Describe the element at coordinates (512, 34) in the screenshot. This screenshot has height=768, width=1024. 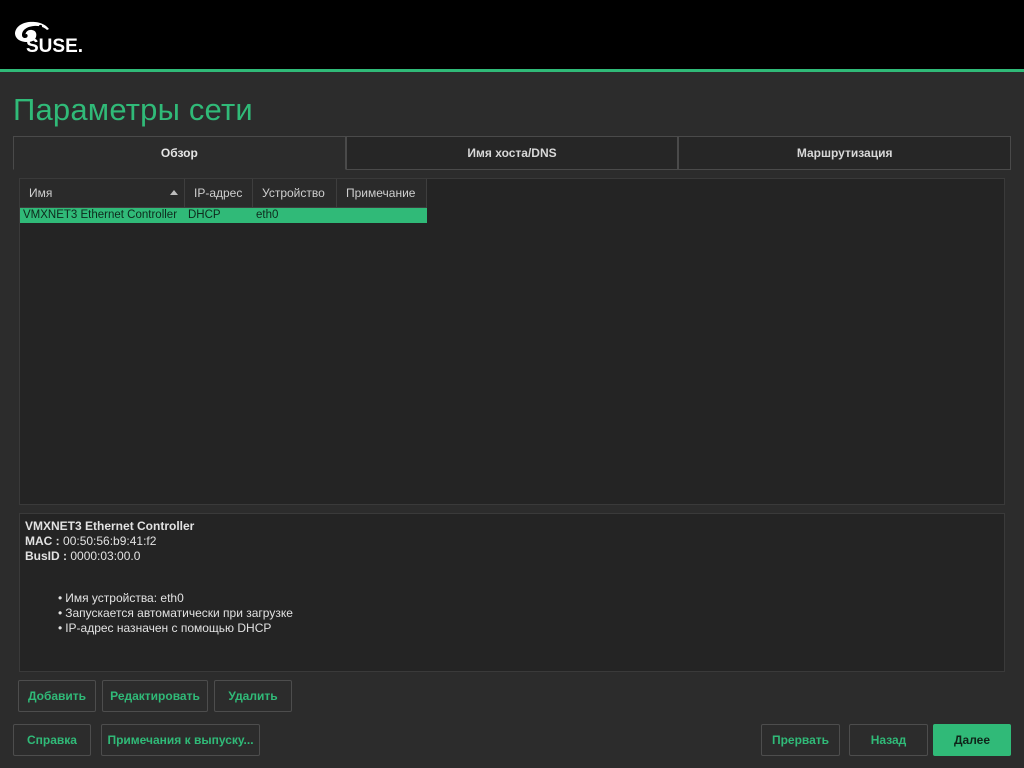
I see `top-bar: SUSE.` at that location.